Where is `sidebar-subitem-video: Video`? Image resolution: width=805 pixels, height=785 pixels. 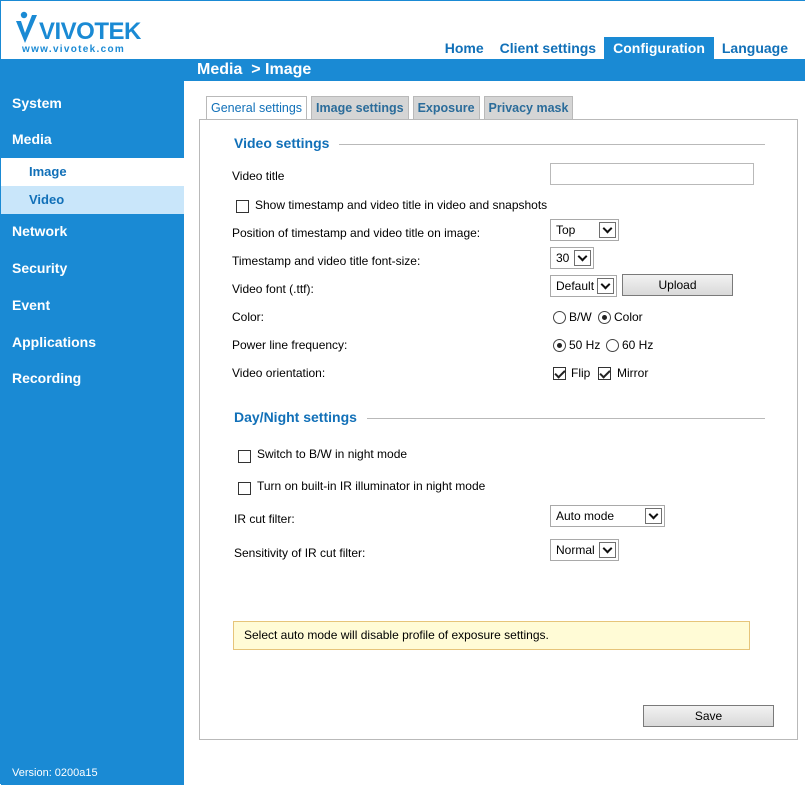
sidebar-subitem-video: Video is located at coordinates (92, 200).